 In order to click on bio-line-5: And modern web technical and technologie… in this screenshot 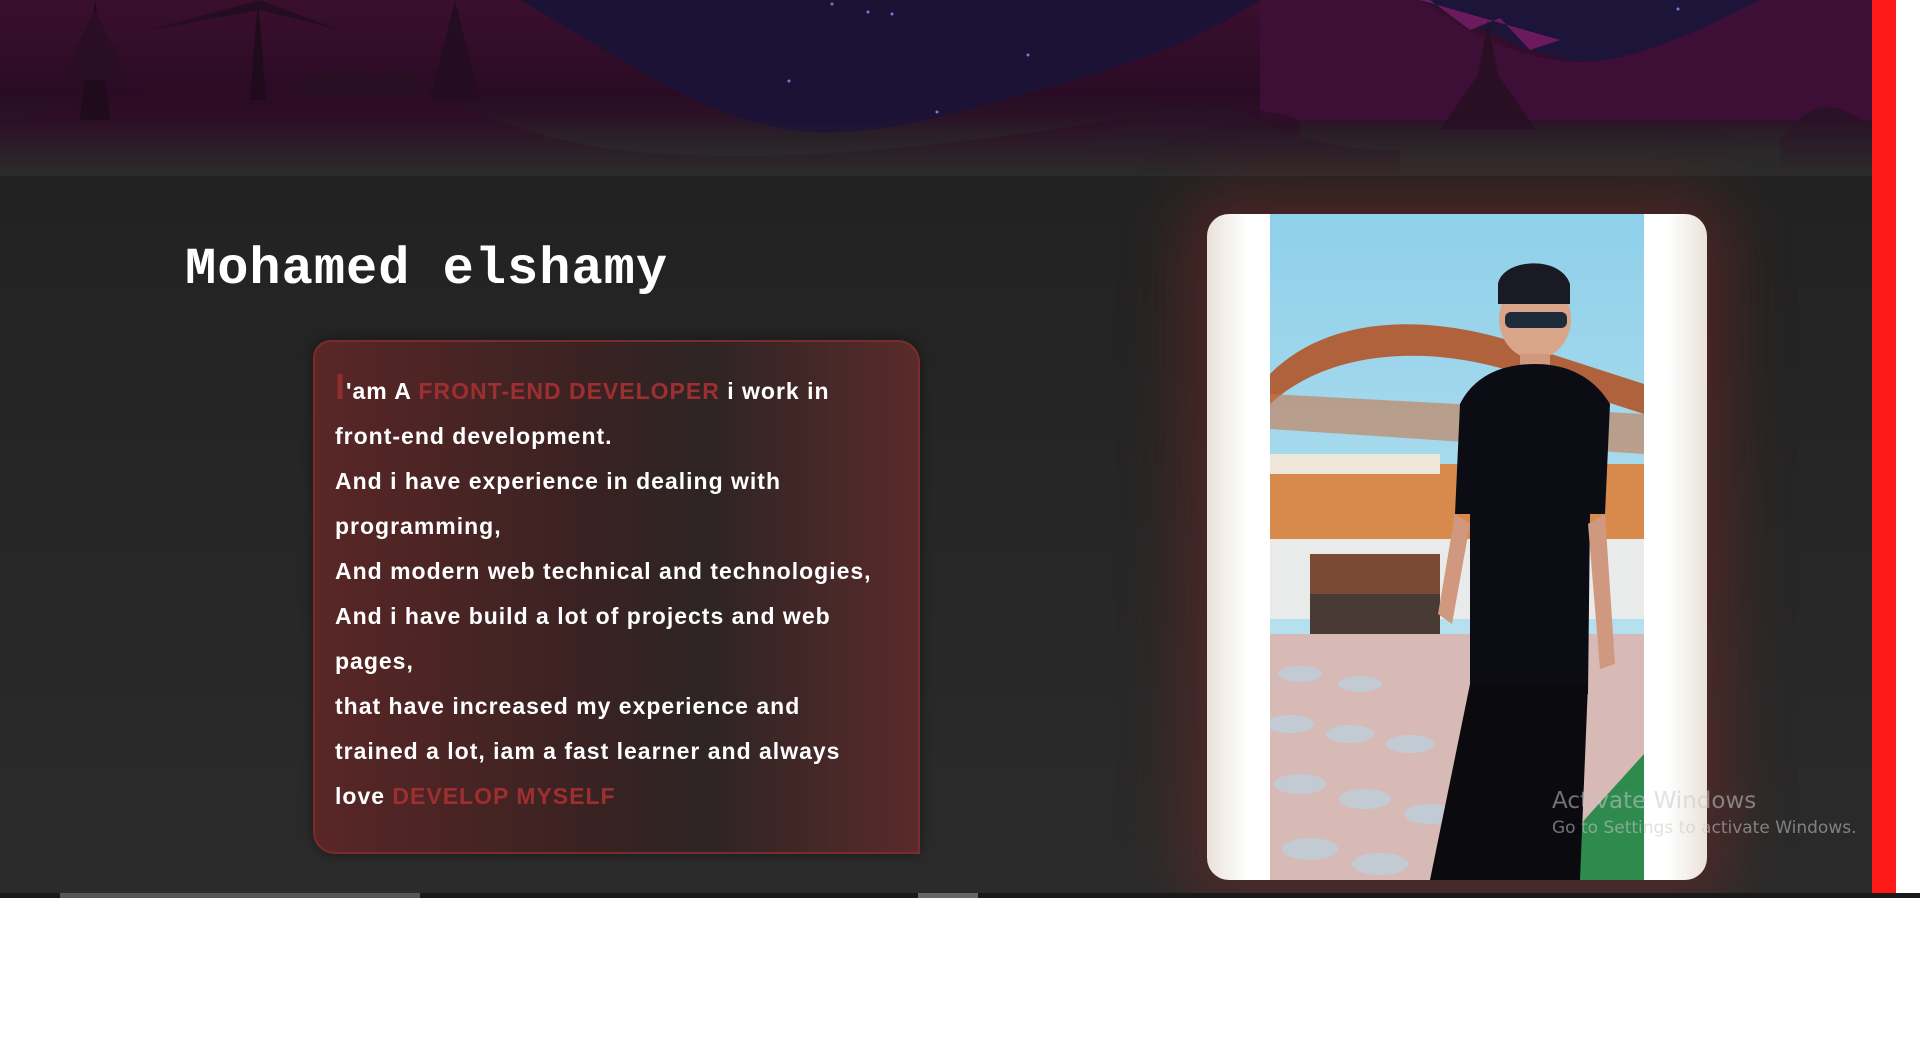, I will do `click(603, 571)`.